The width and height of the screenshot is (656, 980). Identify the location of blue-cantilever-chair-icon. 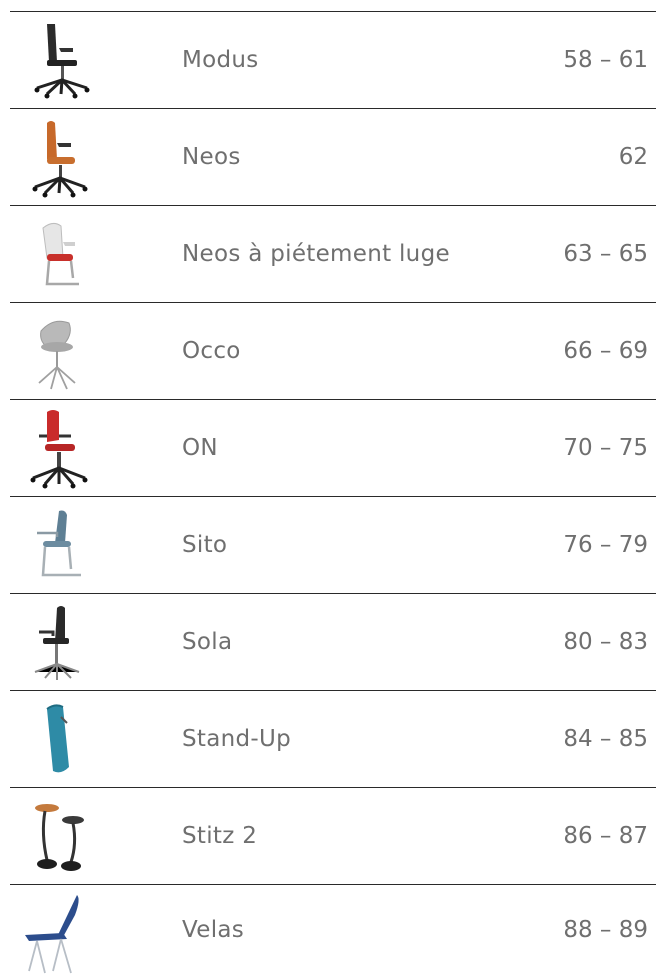
(57, 545).